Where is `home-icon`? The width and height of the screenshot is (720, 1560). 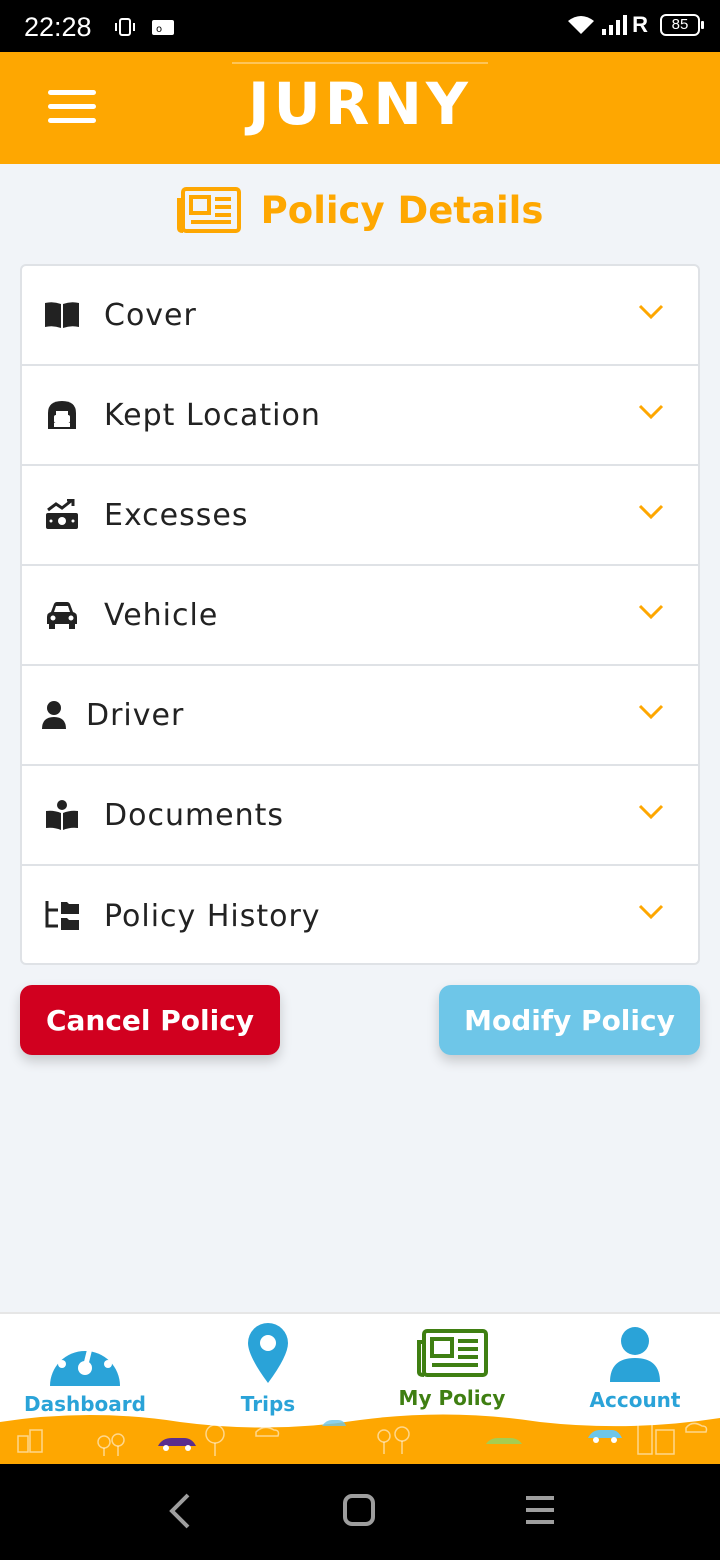 home-icon is located at coordinates (359, 1510).